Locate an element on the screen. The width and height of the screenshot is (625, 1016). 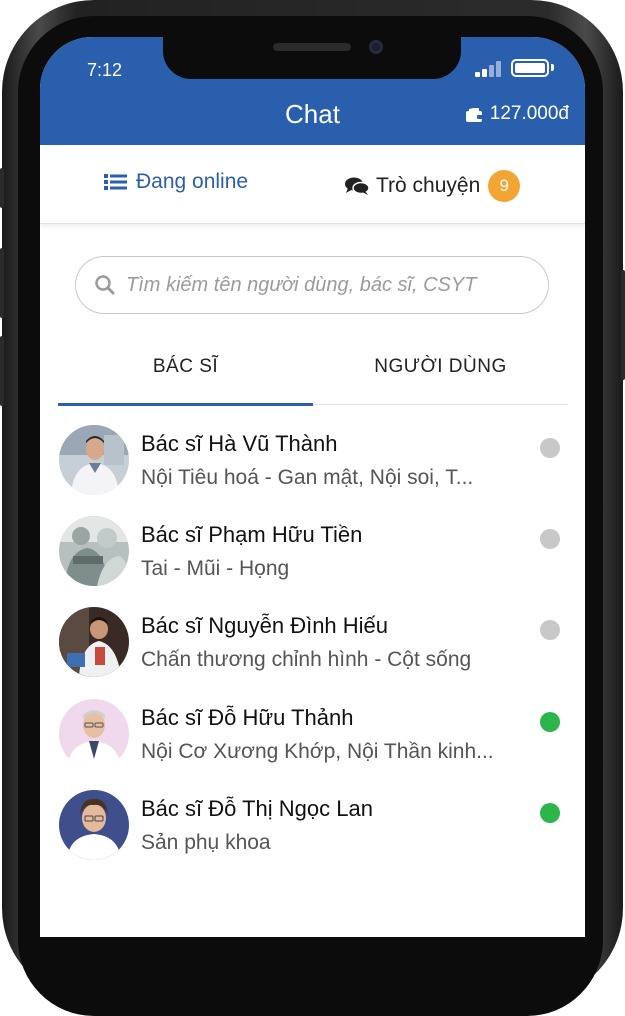
battery-icon is located at coordinates (530, 68).